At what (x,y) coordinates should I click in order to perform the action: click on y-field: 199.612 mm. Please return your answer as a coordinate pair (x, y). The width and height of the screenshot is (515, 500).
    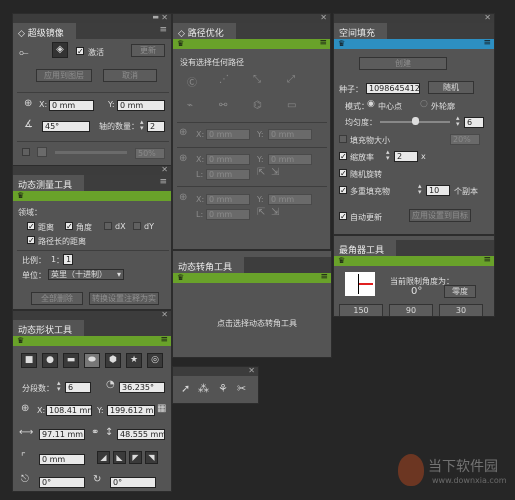
    Looking at the image, I should click on (131, 410).